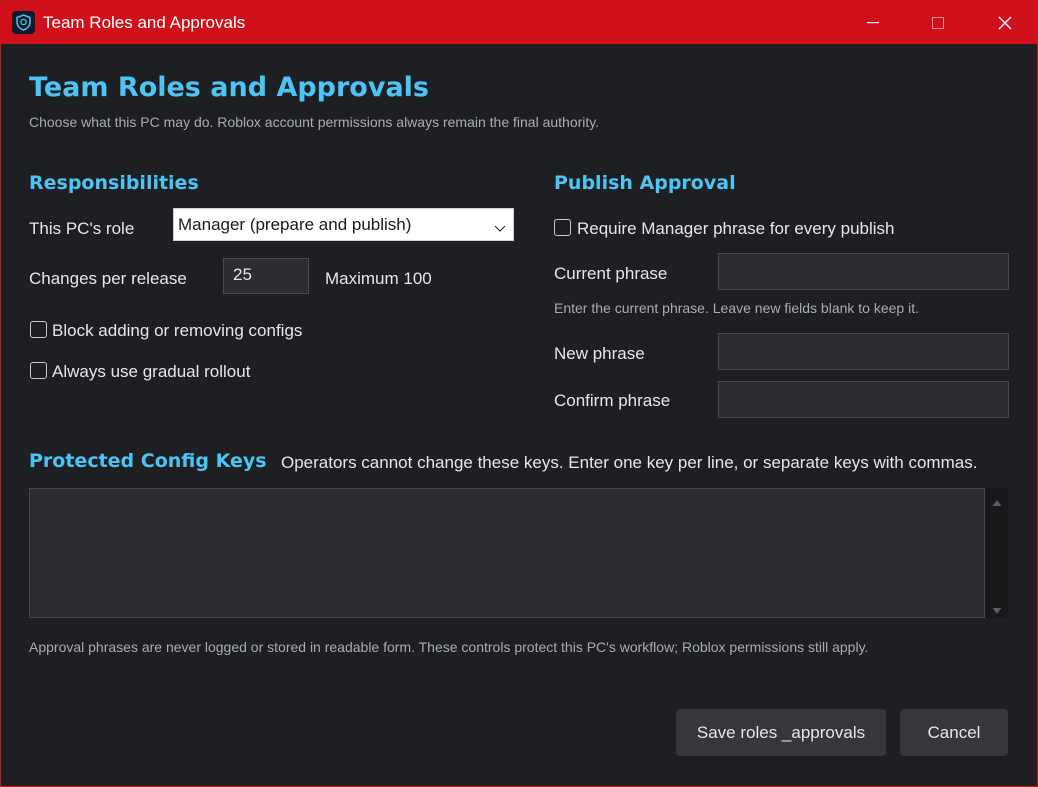 This screenshot has height=787, width=1038. What do you see at coordinates (82, 228) in the screenshot?
I see `role-label: This PC's role` at bounding box center [82, 228].